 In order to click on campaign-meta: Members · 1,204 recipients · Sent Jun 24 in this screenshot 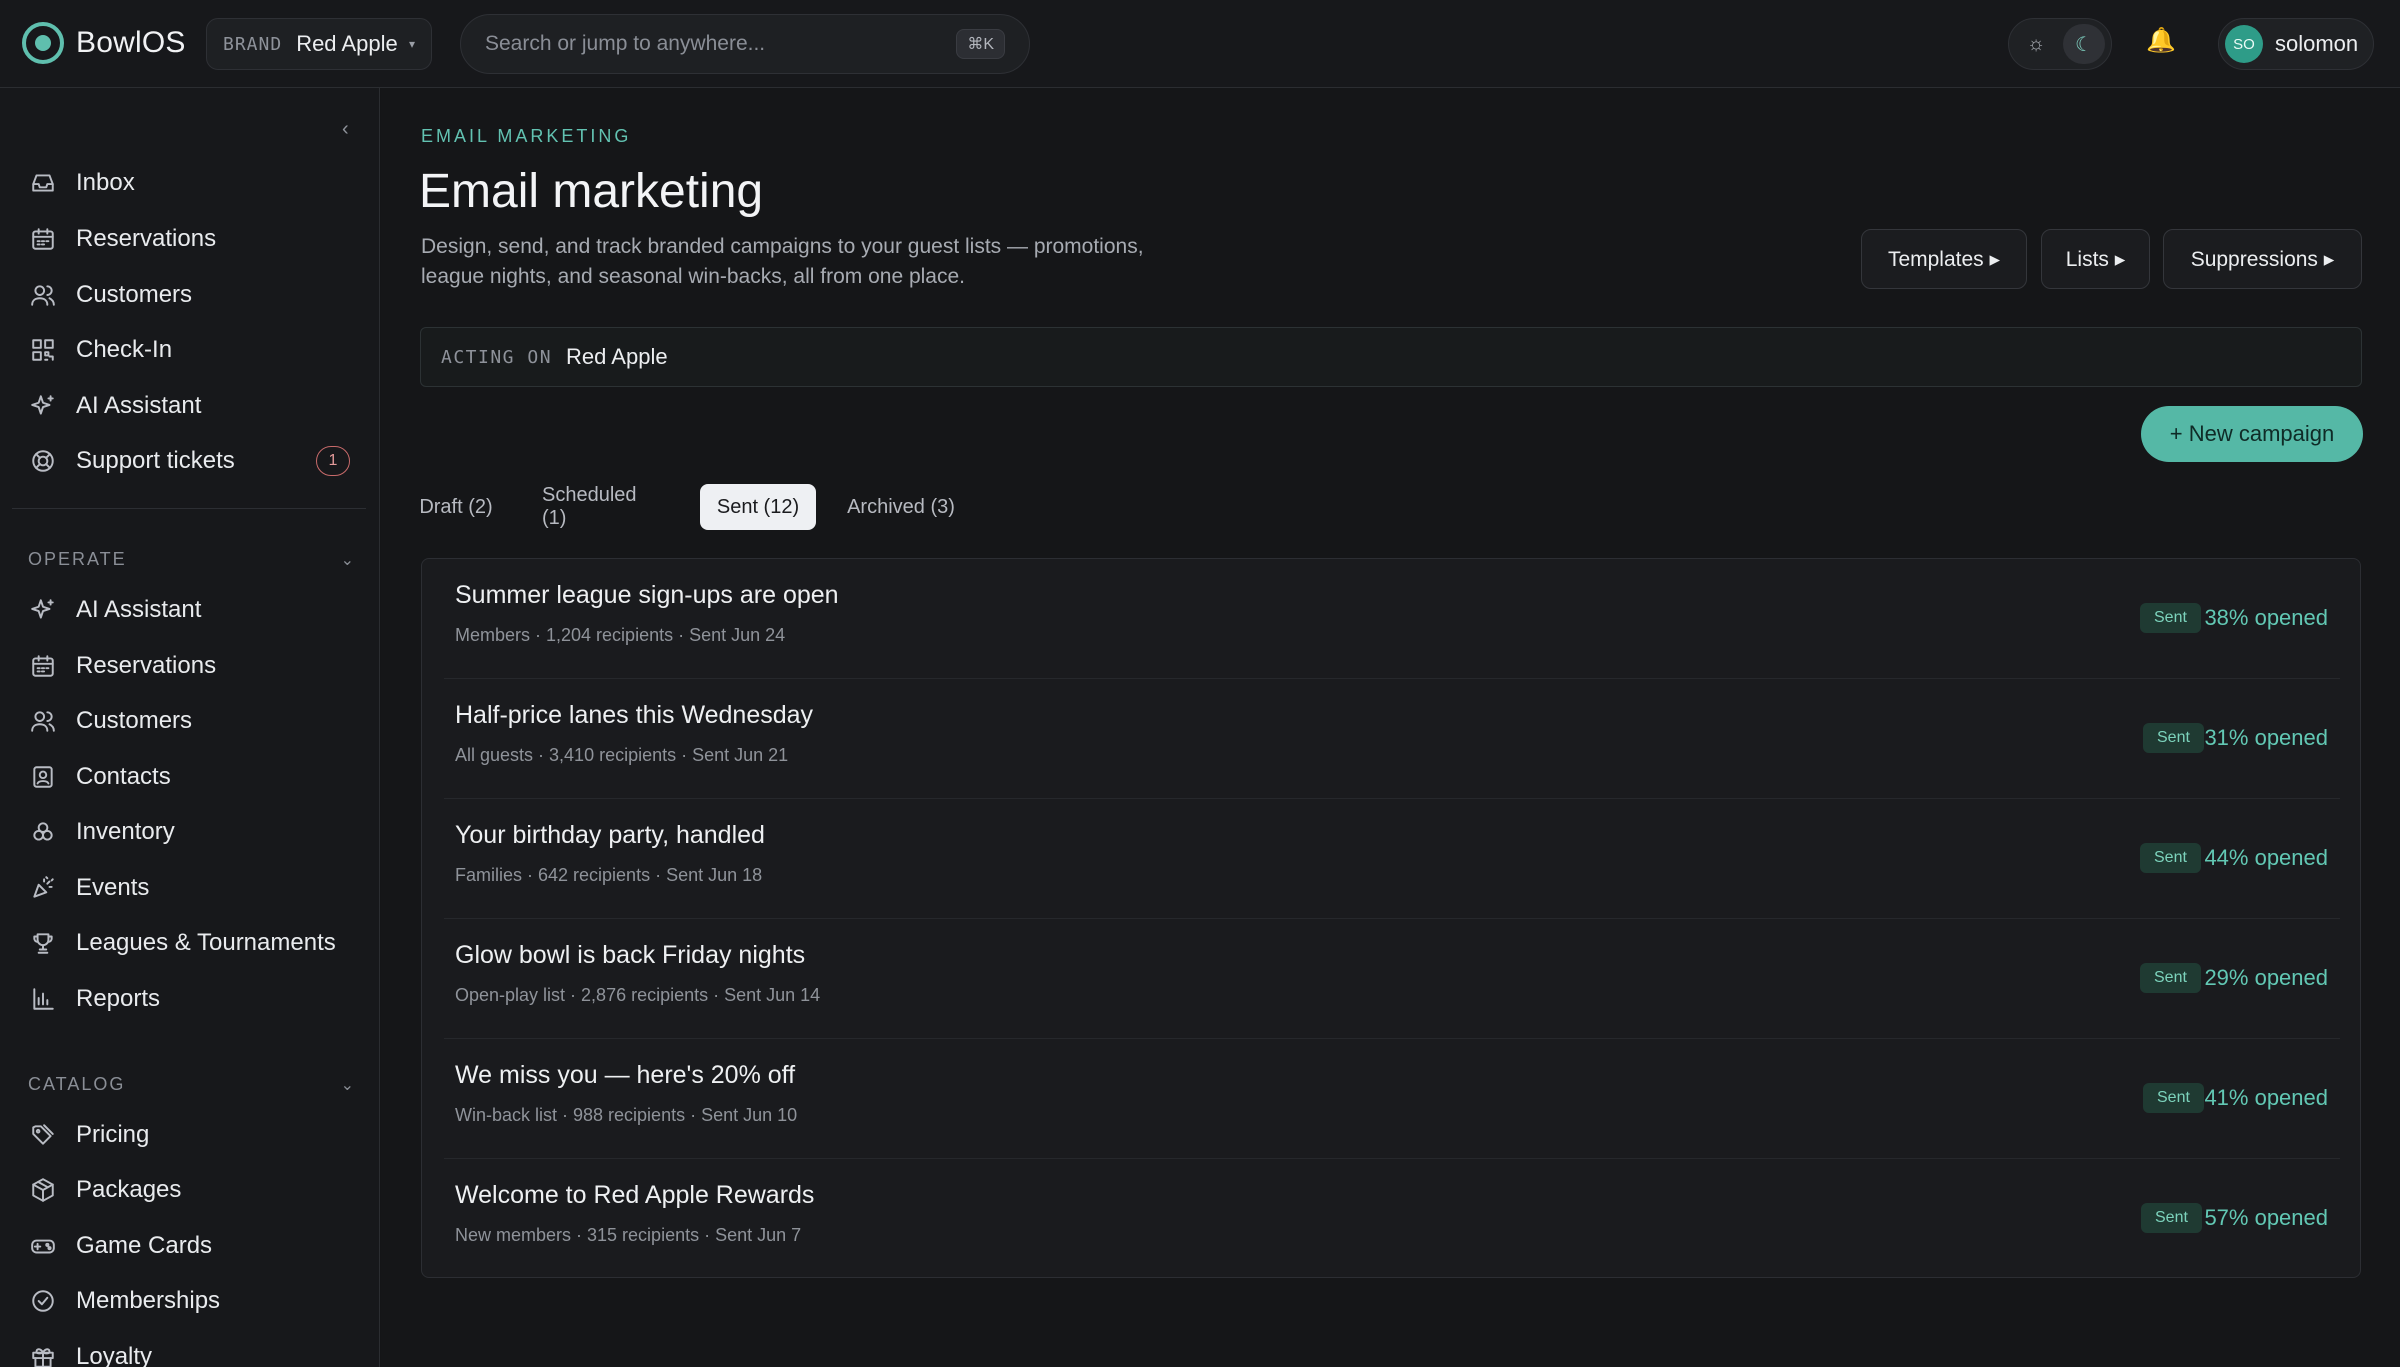, I will do `click(620, 635)`.